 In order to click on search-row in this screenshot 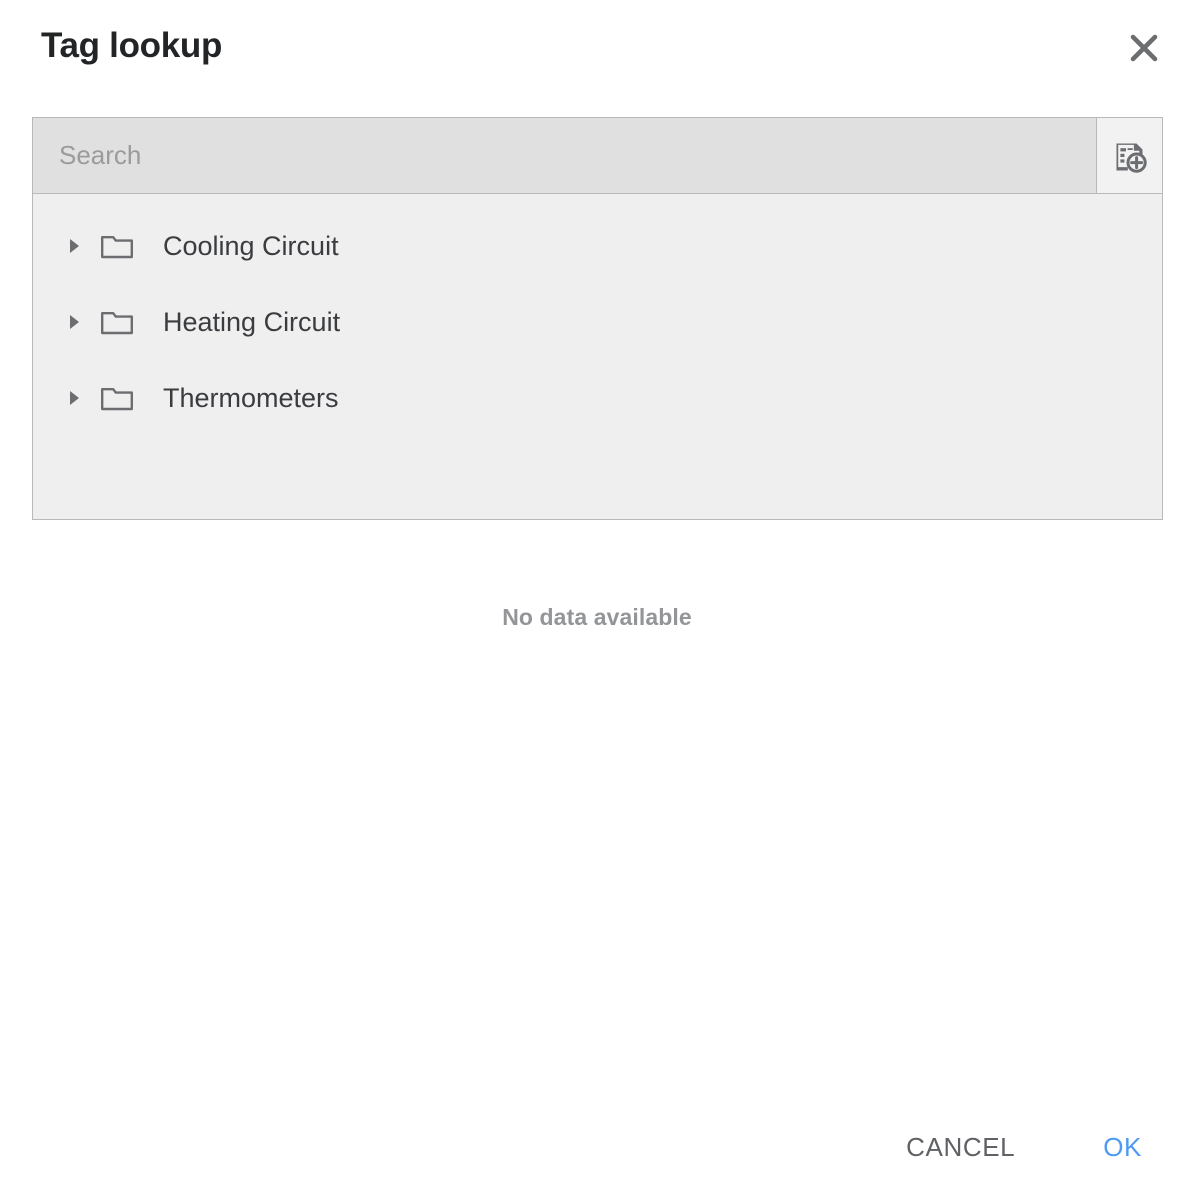, I will do `click(597, 156)`.